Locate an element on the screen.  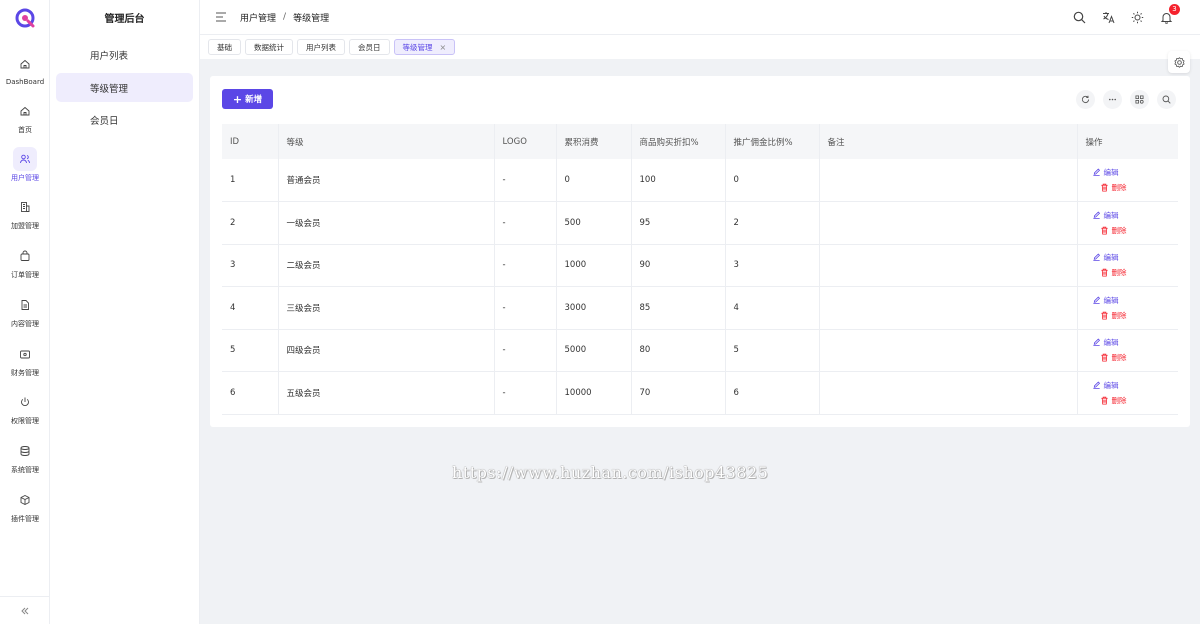
submenu-item-0: 用户列表 is located at coordinates (124, 54).